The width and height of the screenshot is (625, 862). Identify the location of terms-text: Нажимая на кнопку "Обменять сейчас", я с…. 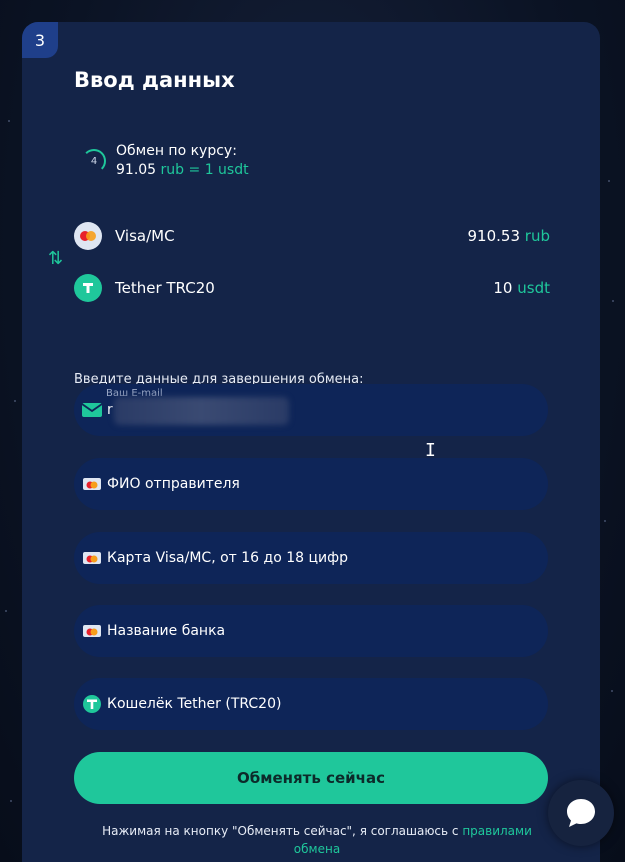
(317, 840).